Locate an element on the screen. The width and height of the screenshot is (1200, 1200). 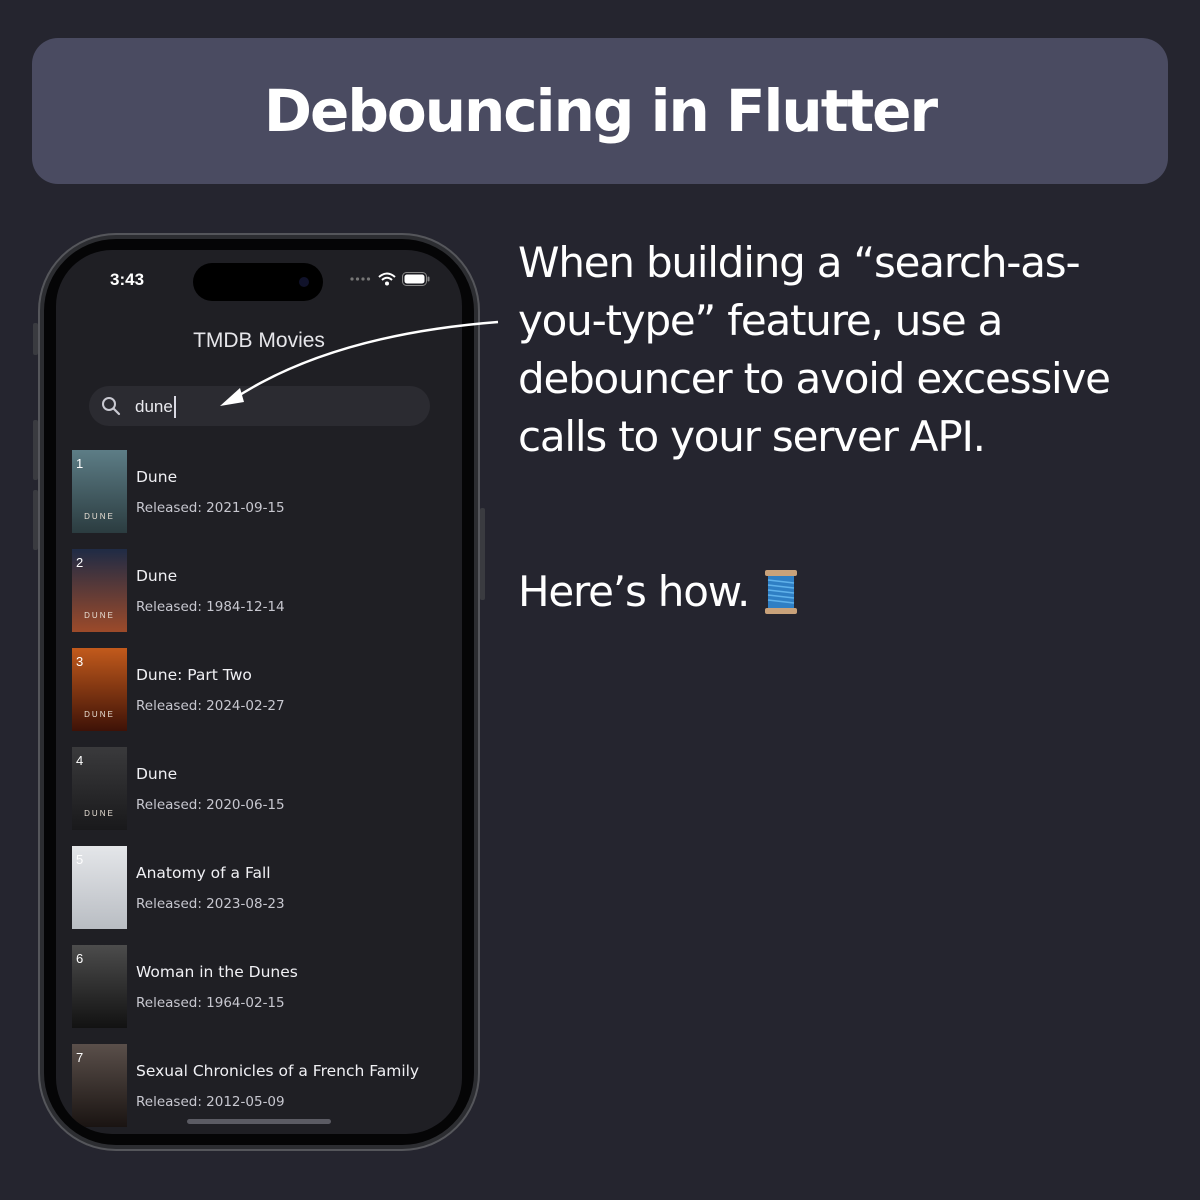
howto-line: Here’s how. is located at coordinates (838, 592).